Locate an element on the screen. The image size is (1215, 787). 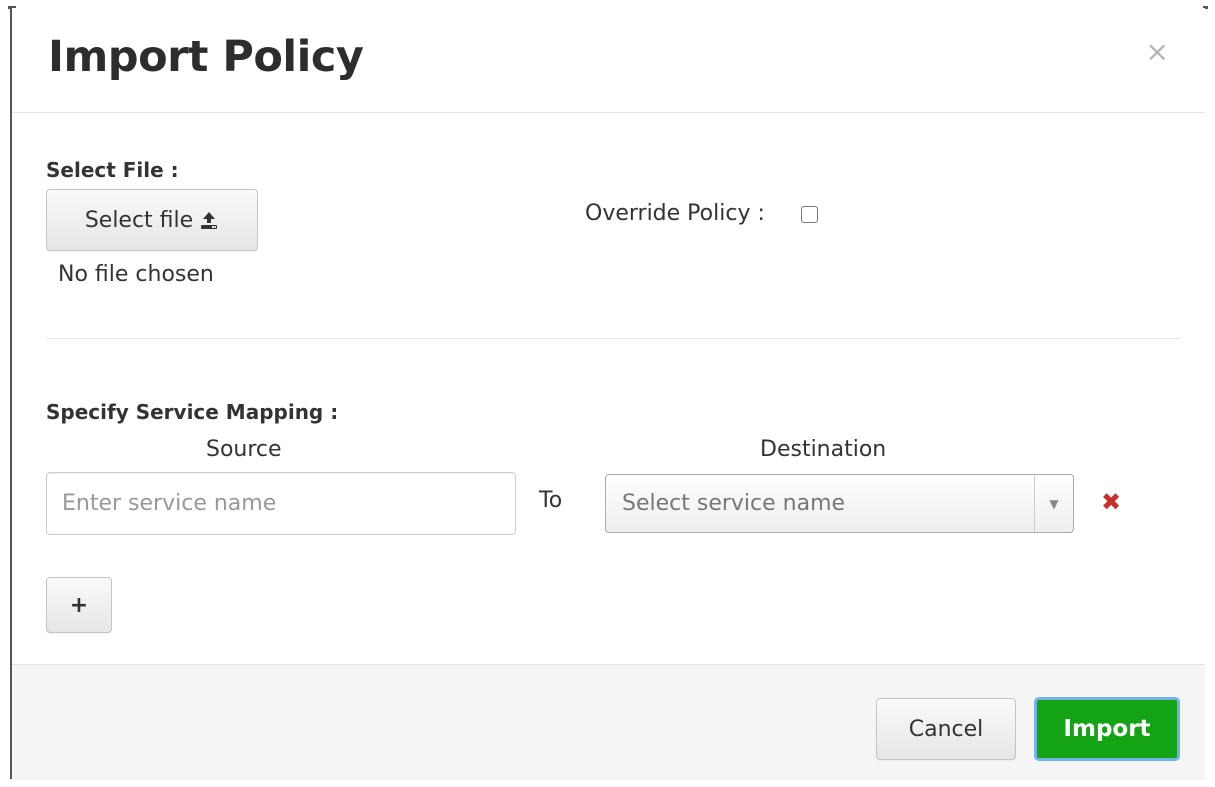
upload-icon is located at coordinates (209, 220).